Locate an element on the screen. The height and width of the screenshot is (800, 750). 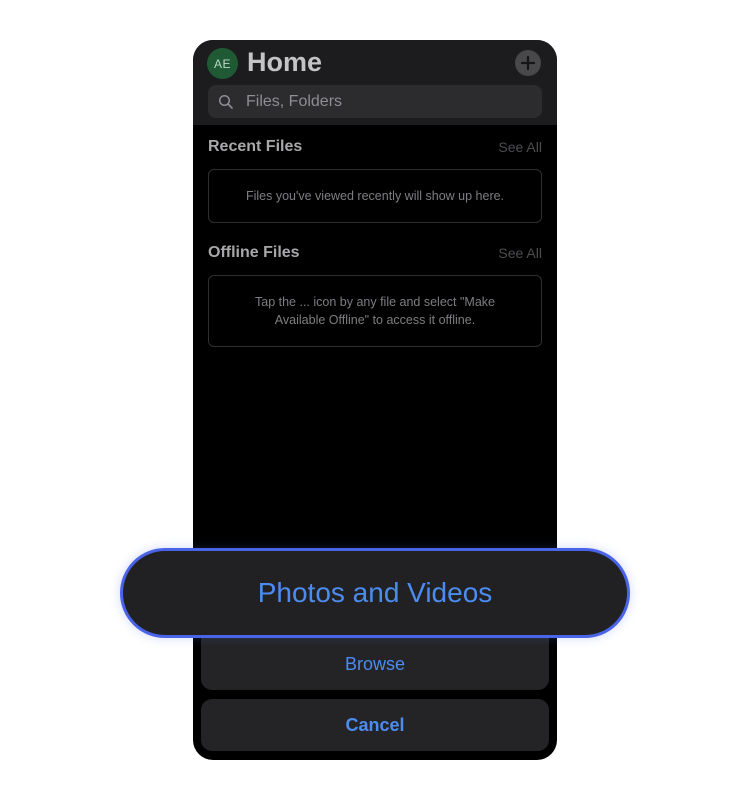
browse-button: Browse is located at coordinates (375, 660).